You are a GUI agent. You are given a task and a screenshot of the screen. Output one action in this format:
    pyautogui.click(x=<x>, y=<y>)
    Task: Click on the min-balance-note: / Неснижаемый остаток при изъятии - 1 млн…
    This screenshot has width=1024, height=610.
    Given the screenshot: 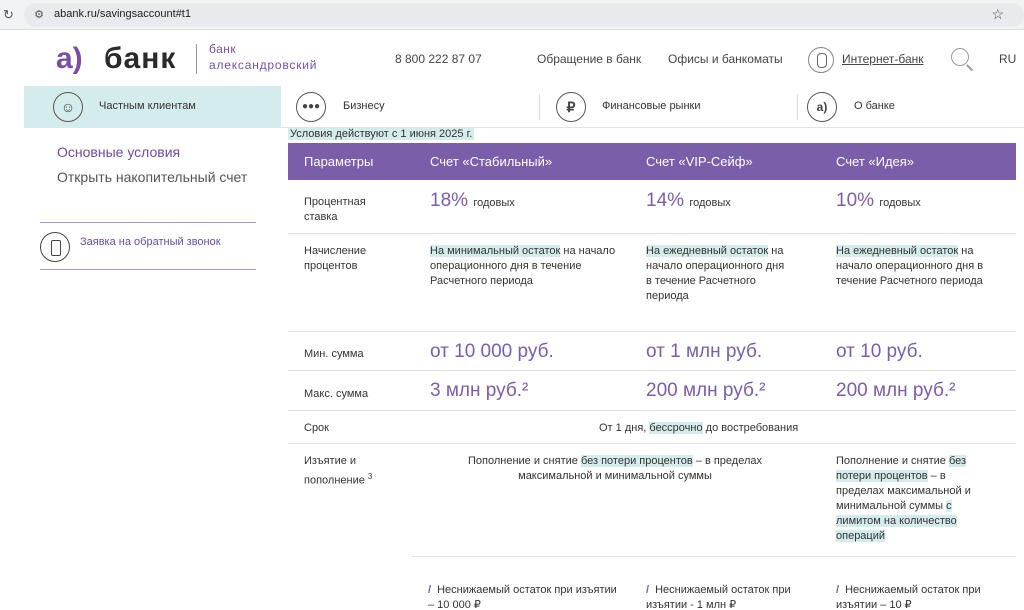 What is the action you would take?
    pyautogui.click(x=726, y=596)
    